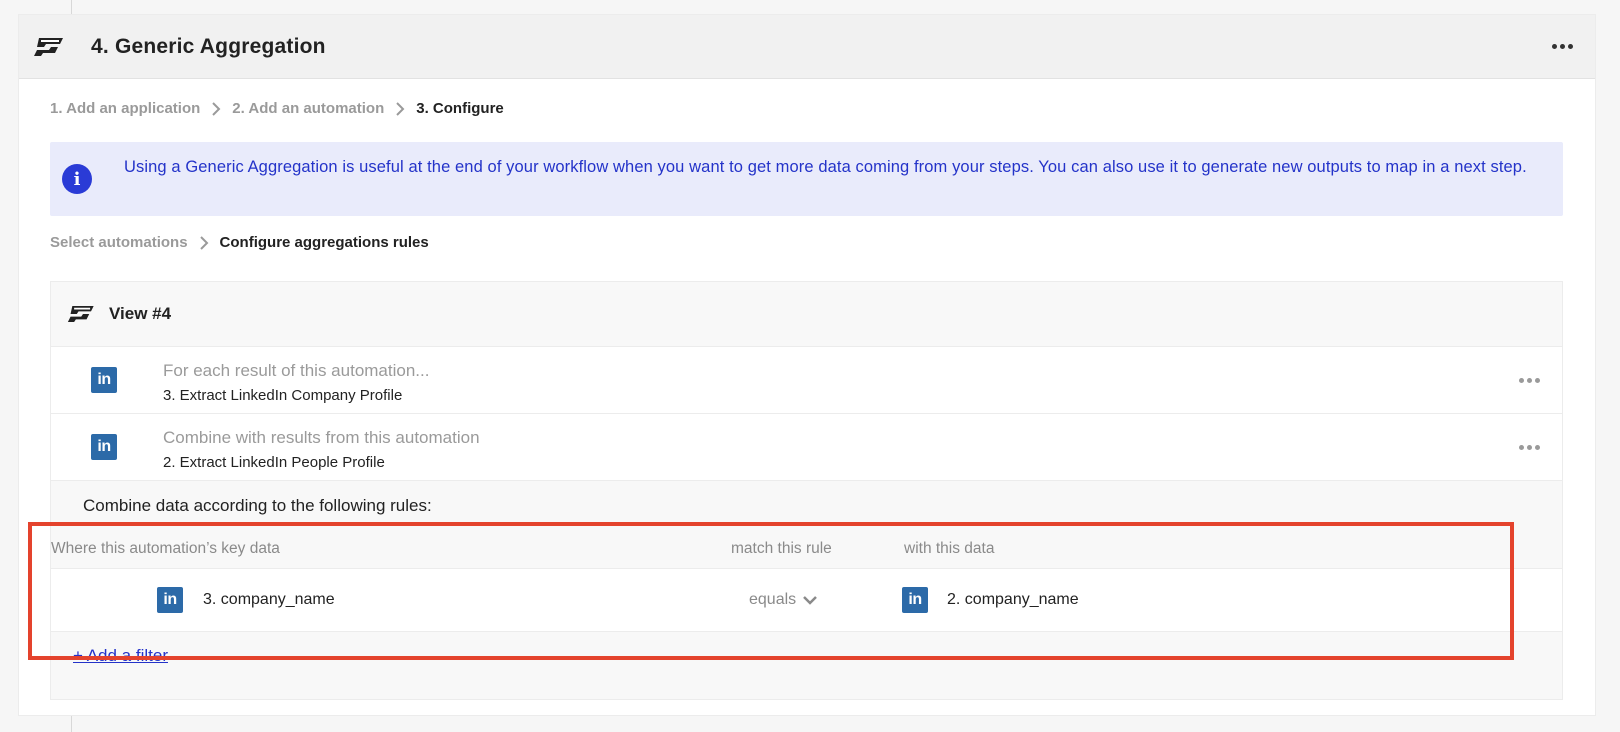 The width and height of the screenshot is (1620, 732). What do you see at coordinates (283, 395) in the screenshot?
I see `automation-name: 3. Extract LinkedIn Company Profile` at bounding box center [283, 395].